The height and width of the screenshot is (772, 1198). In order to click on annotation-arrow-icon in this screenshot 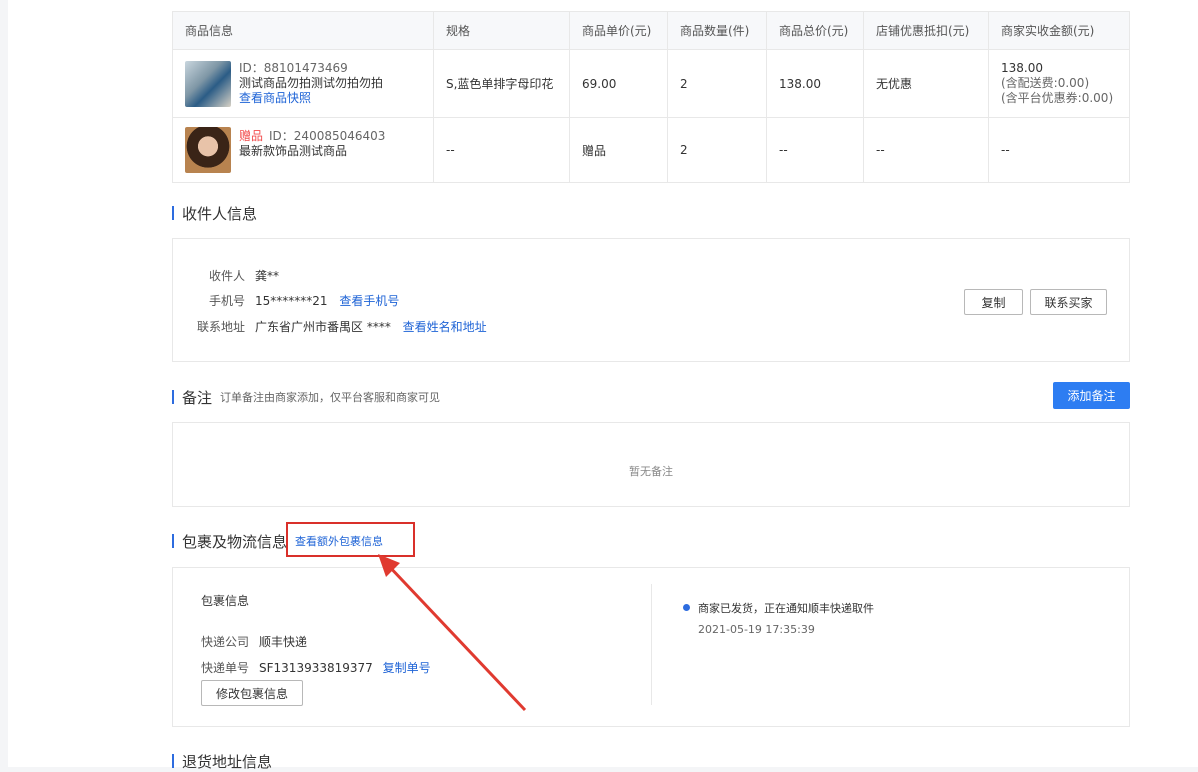, I will do `click(452, 633)`.